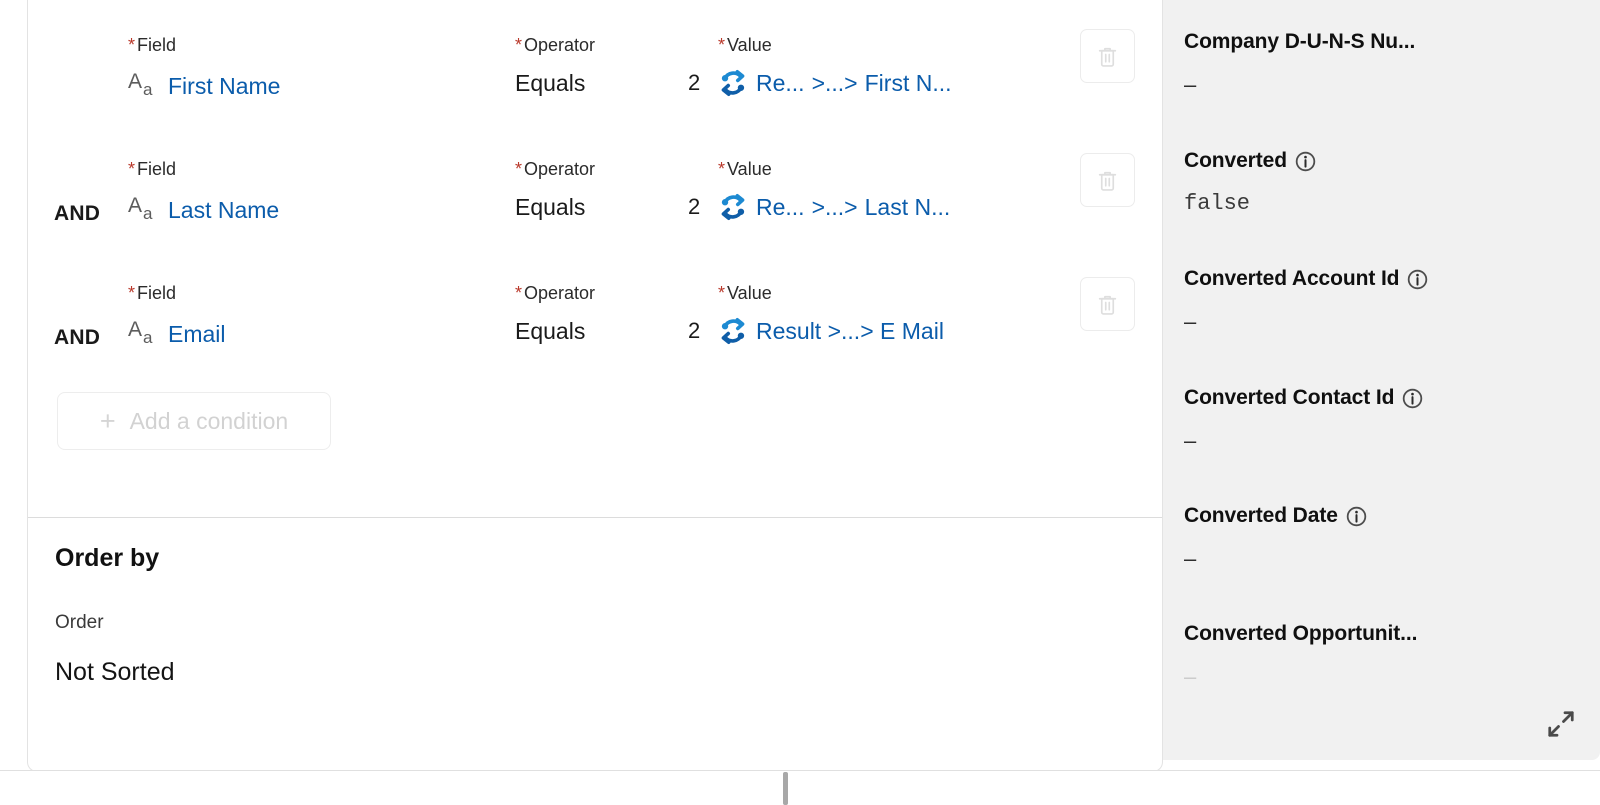 Image resolution: width=1600 pixels, height=805 pixels. What do you see at coordinates (1384, 516) in the screenshot?
I see `detail-field-name: Converted Date` at bounding box center [1384, 516].